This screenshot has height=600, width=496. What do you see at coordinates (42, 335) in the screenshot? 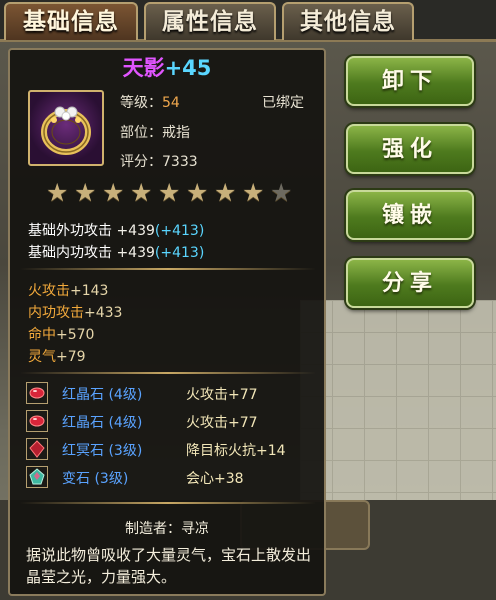
I see `attr-label: 命中` at bounding box center [42, 335].